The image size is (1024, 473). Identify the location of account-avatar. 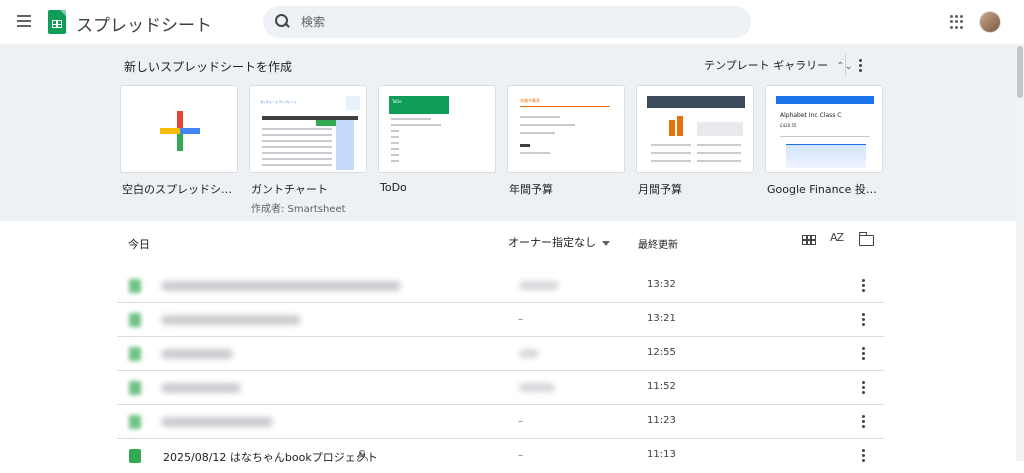
(990, 22).